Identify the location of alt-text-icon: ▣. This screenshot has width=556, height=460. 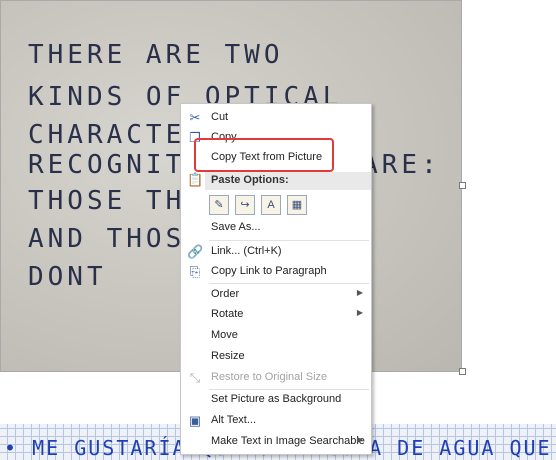
(195, 420).